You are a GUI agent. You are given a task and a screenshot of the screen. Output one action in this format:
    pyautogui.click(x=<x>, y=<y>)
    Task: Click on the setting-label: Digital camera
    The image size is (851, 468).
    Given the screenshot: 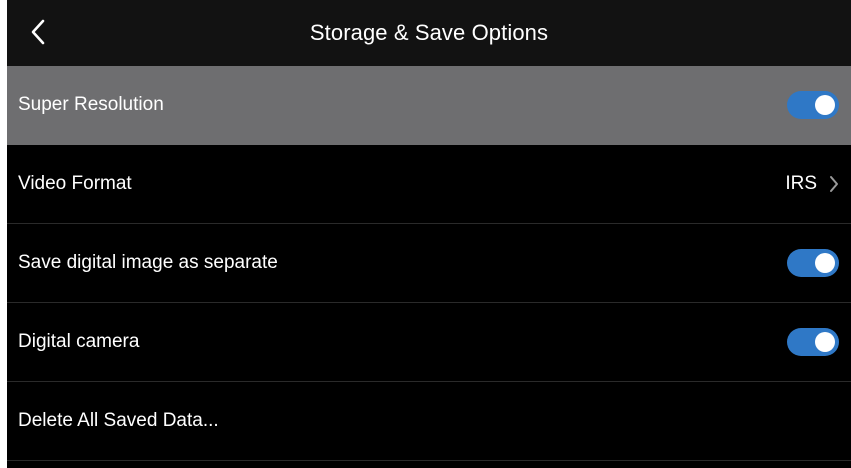 What is the action you would take?
    pyautogui.click(x=79, y=341)
    